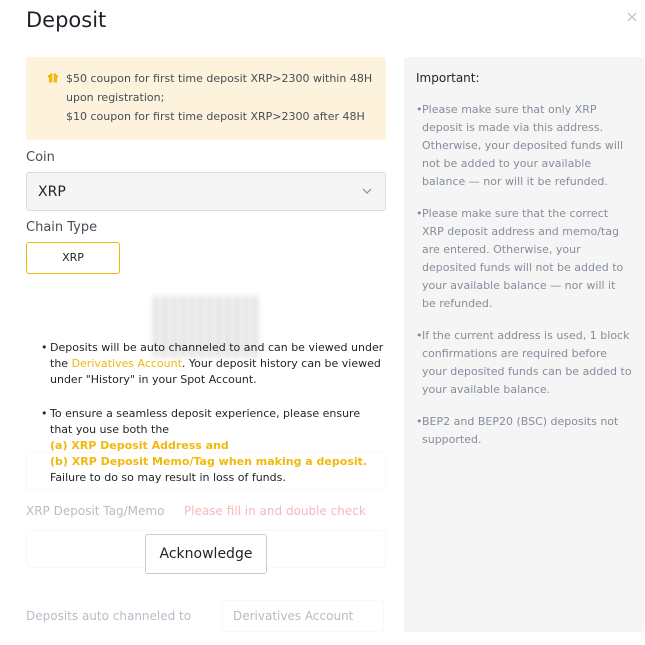  Describe the element at coordinates (115, 97) in the screenshot. I see `coupon-line: upon registration;` at that location.